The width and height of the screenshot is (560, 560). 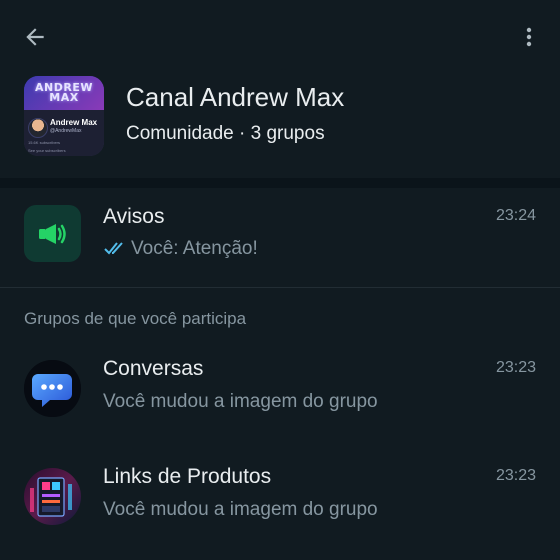 I want to click on gaming-pc-image-icon, so click(x=52, y=496).